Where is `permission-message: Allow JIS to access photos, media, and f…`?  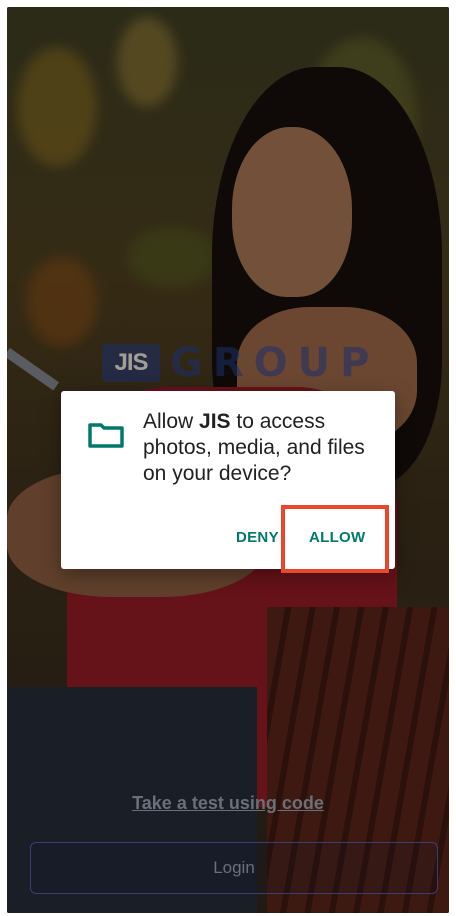
permission-message: Allow JIS to access photos, media, and f… is located at coordinates (261, 448).